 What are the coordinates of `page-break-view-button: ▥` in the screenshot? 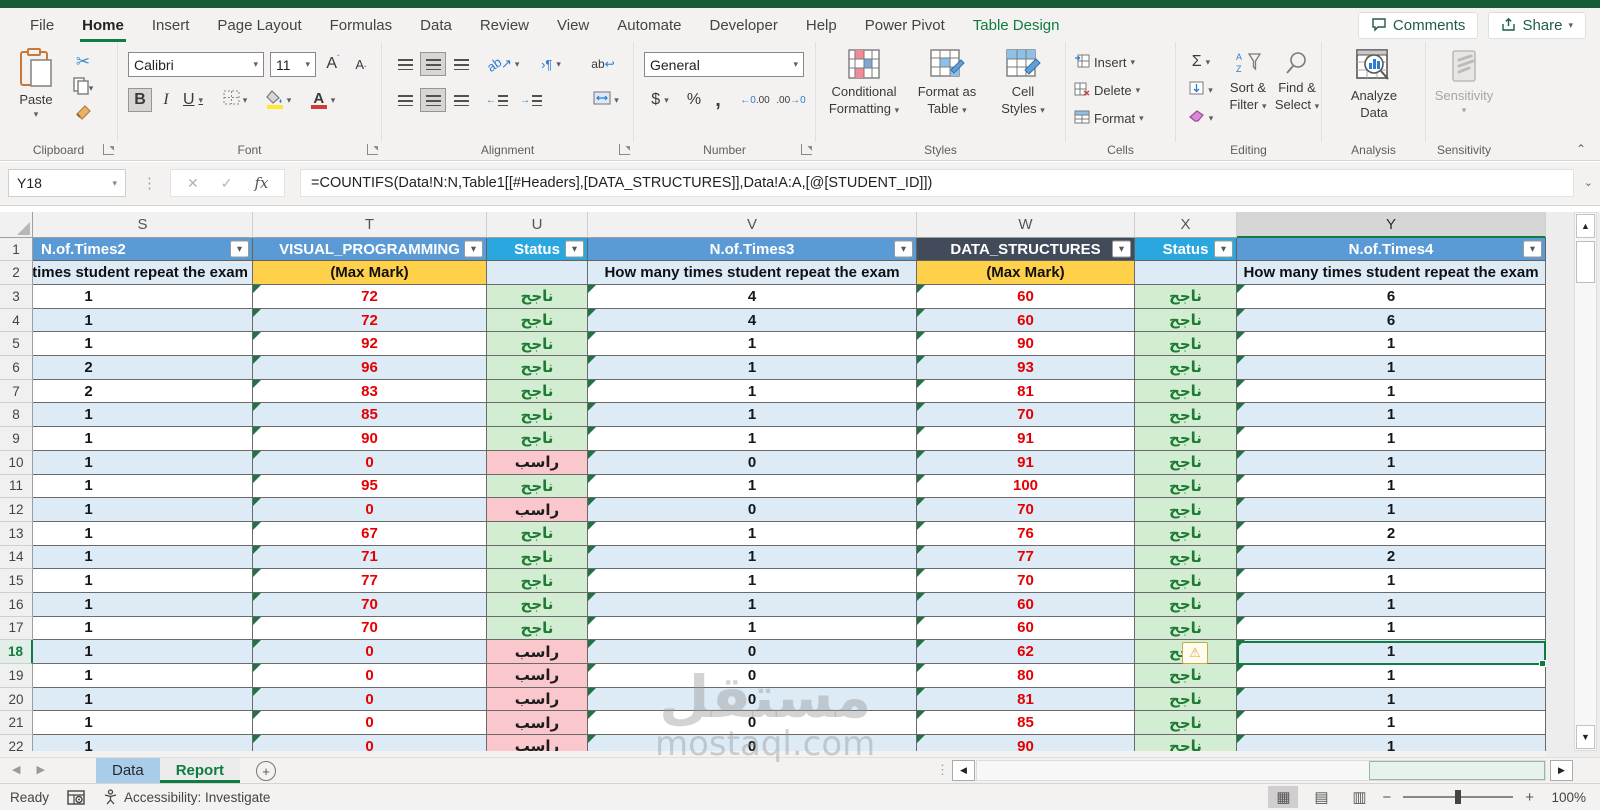 It's located at (1359, 797).